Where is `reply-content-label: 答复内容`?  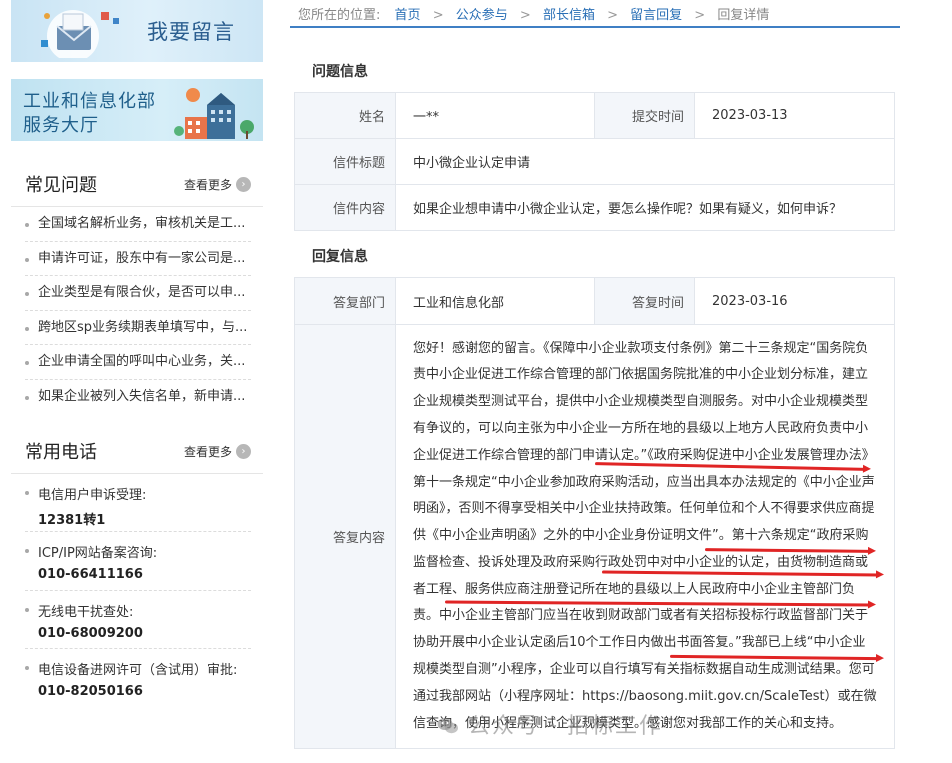
reply-content-label: 答复内容 is located at coordinates (345, 536).